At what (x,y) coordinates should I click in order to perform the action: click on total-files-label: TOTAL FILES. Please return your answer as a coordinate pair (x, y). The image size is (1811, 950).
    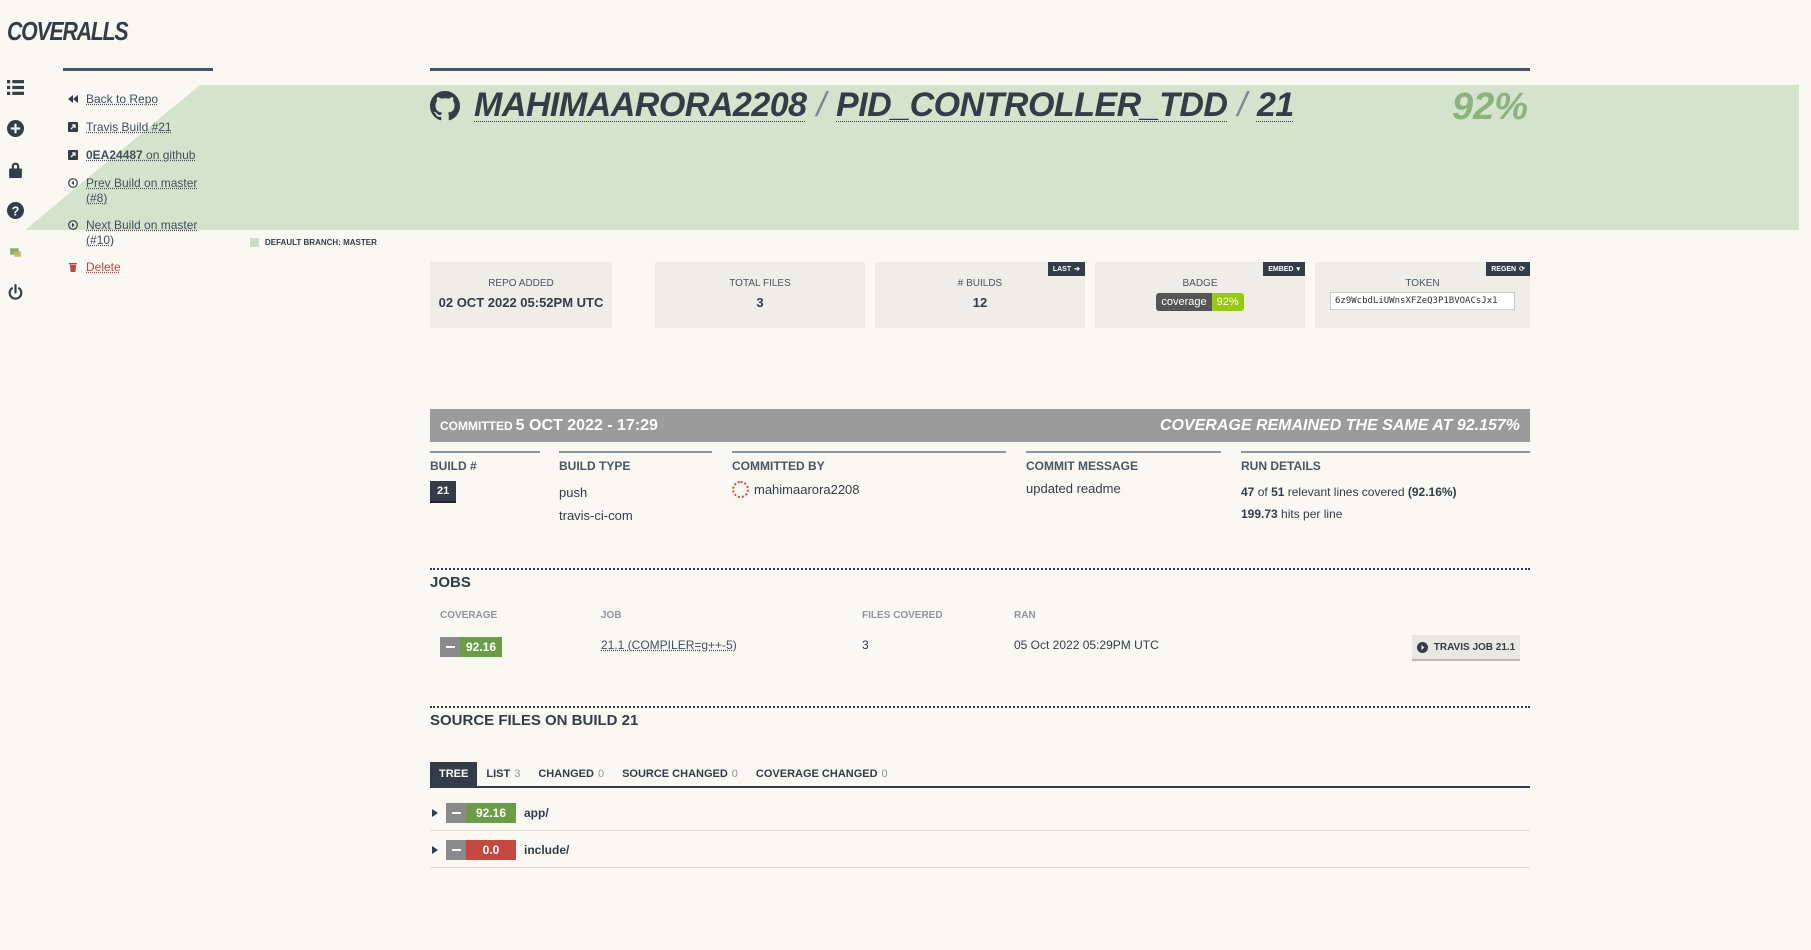
    Looking at the image, I should click on (760, 283).